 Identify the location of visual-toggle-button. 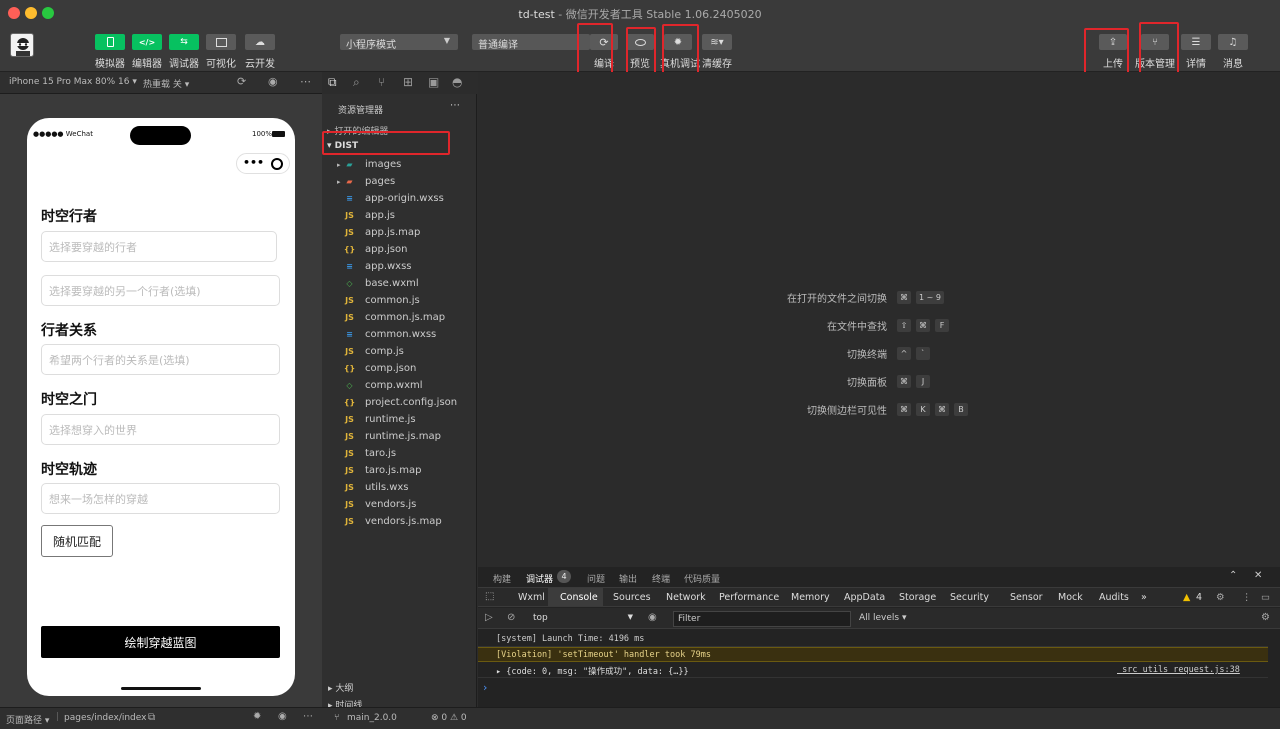
(221, 42).